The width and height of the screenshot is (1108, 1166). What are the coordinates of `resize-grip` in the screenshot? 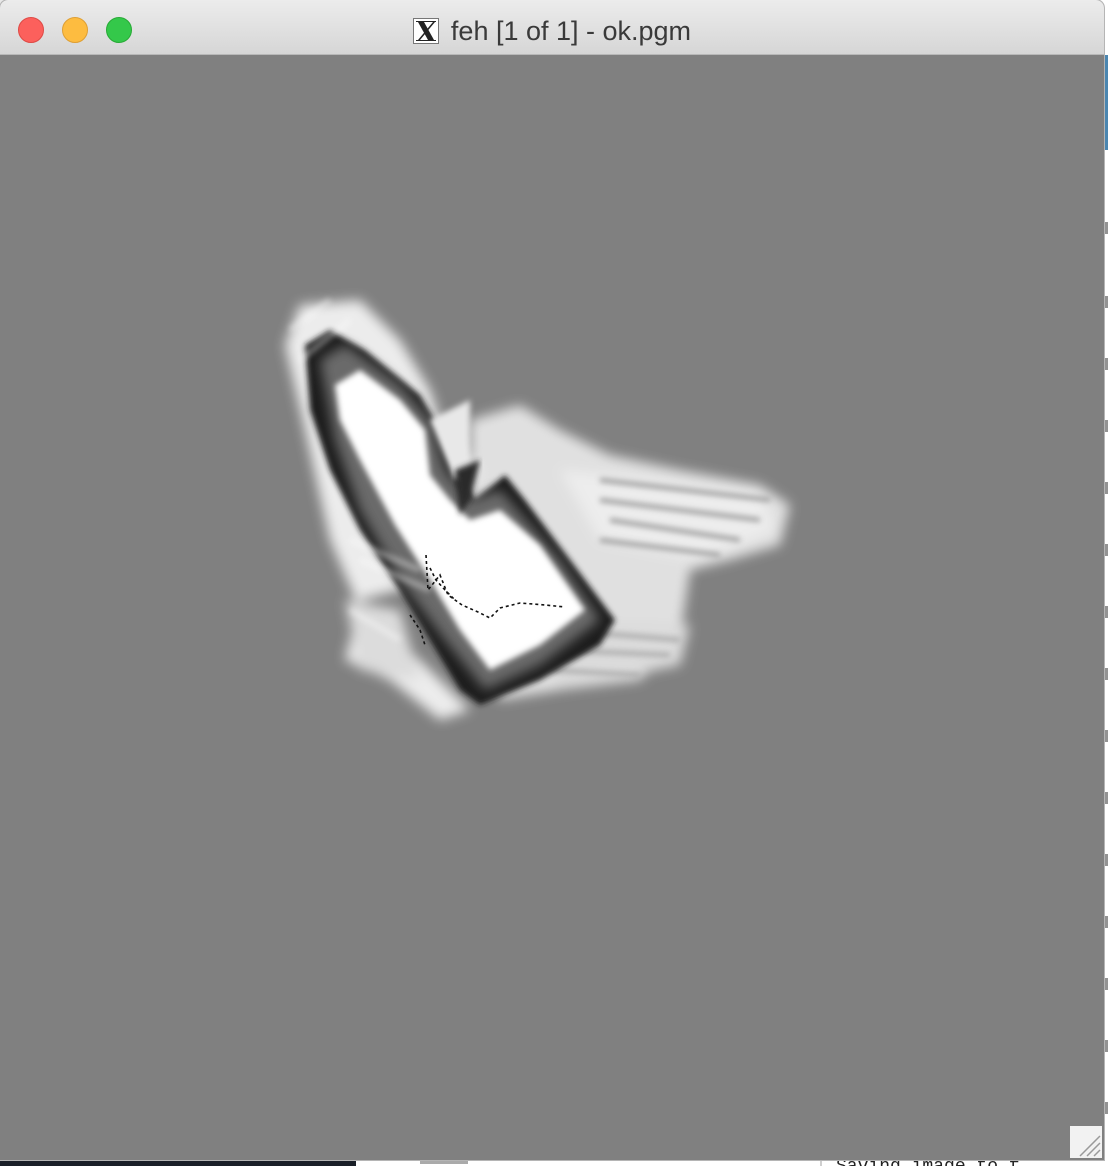 It's located at (1086, 1142).